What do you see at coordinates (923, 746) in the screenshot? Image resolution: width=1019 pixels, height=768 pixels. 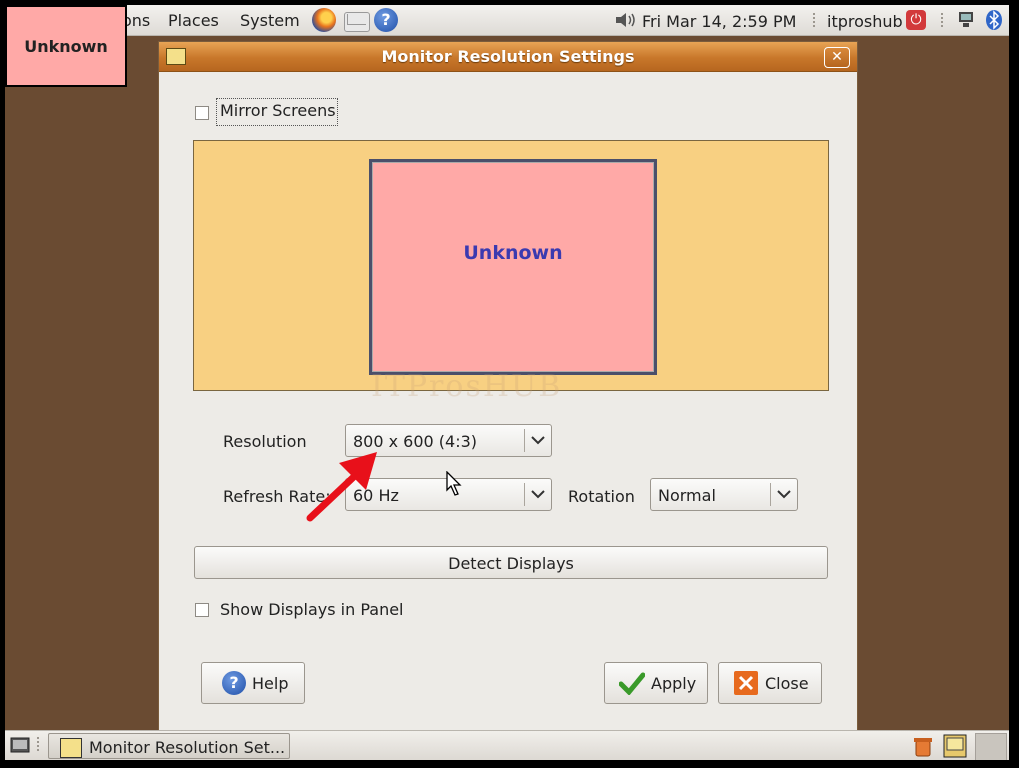 I see `trash-icon` at bounding box center [923, 746].